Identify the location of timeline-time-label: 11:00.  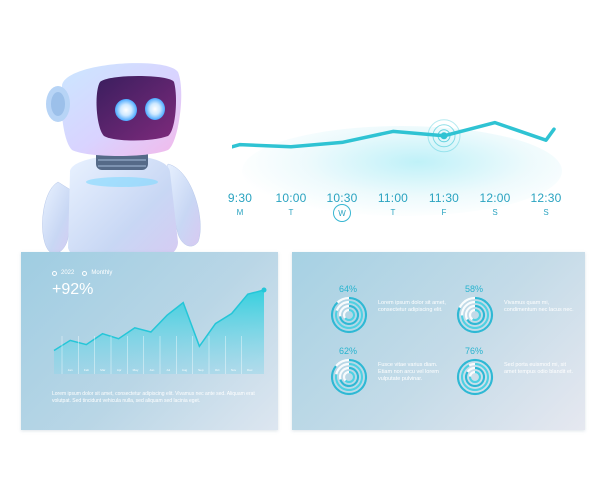
(393, 198).